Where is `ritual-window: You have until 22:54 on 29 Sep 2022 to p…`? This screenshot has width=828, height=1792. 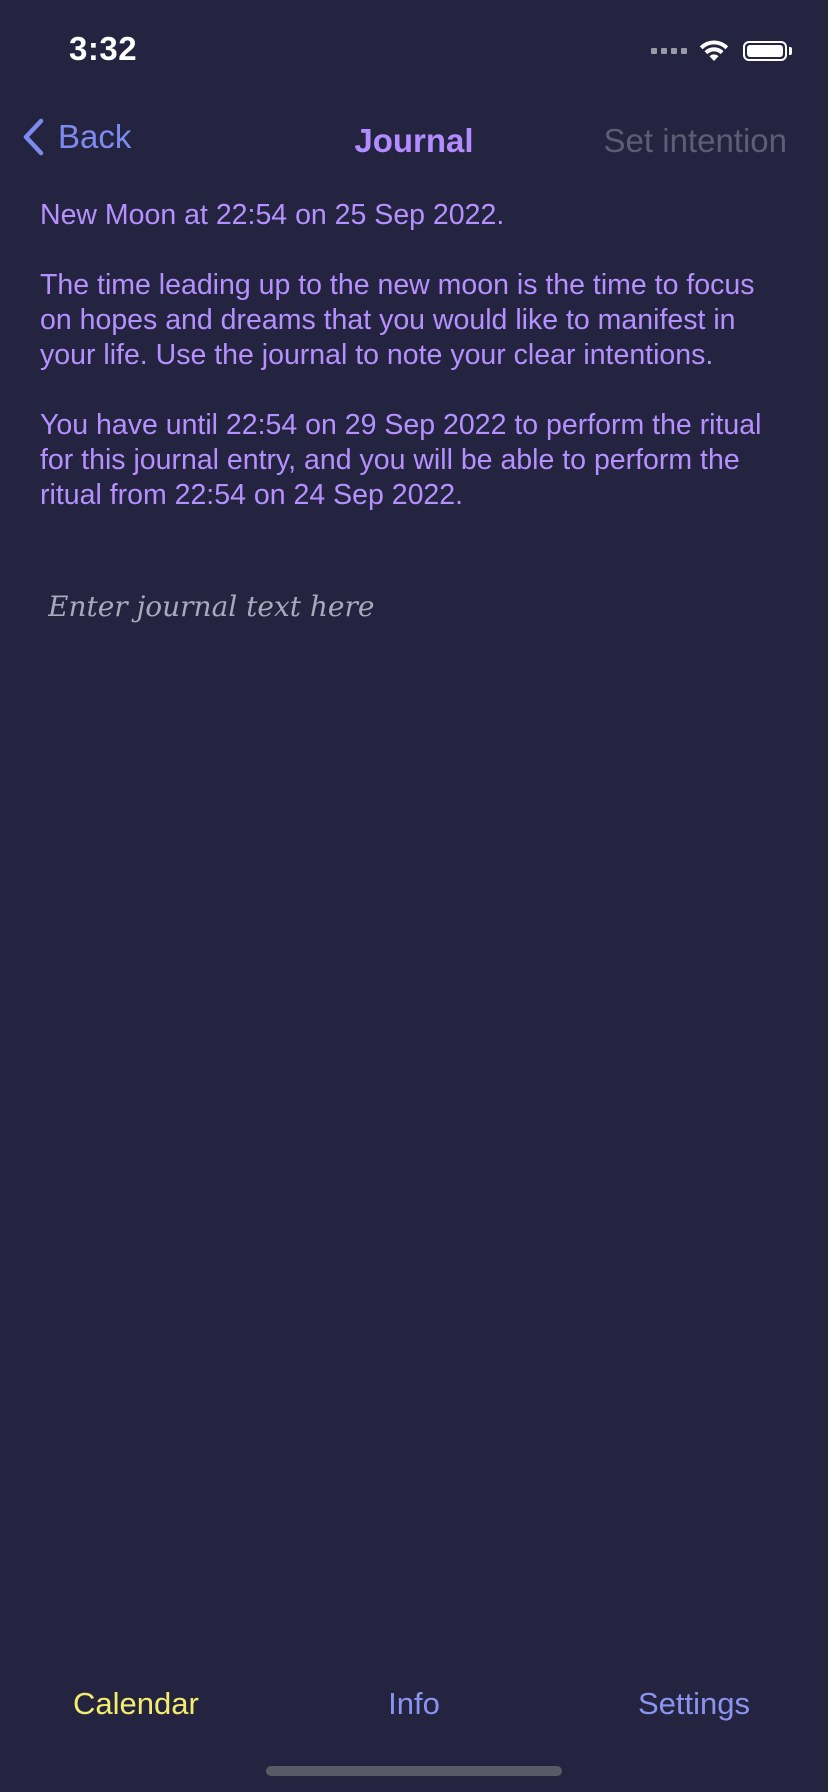
ritual-window: You have until 22:54 on 29 Sep 2022 to p… is located at coordinates (401, 460).